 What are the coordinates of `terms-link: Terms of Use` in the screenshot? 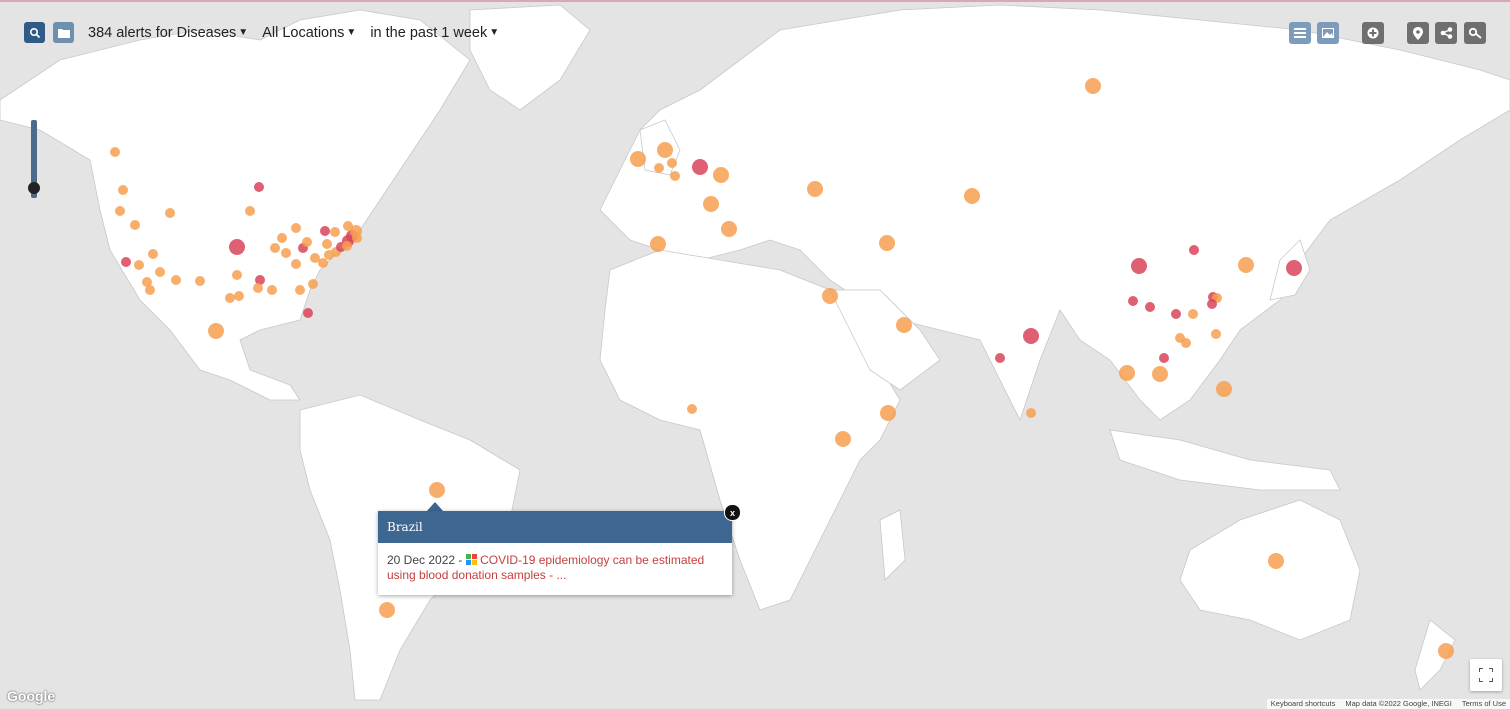 It's located at (1484, 704).